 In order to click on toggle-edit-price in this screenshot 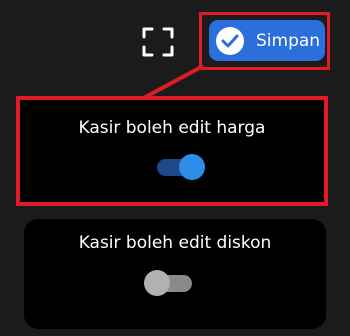, I will do `click(179, 167)`.